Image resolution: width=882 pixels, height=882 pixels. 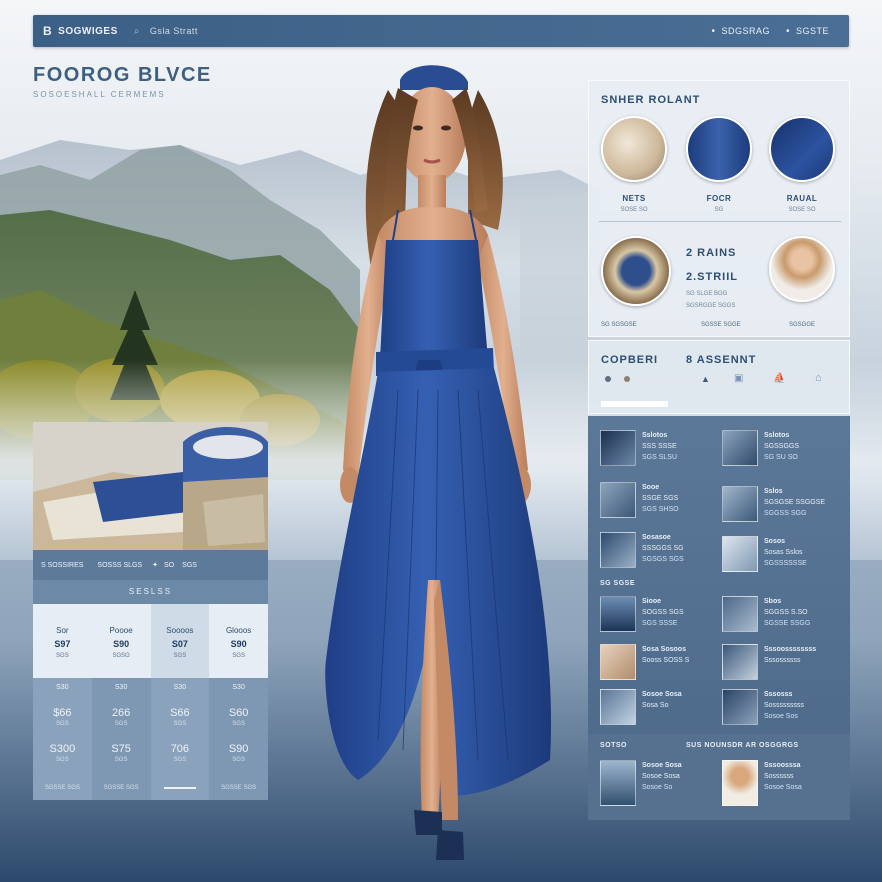 What do you see at coordinates (663, 548) in the screenshot?
I see `list-item-desc: SSSGGS SG` at bounding box center [663, 548].